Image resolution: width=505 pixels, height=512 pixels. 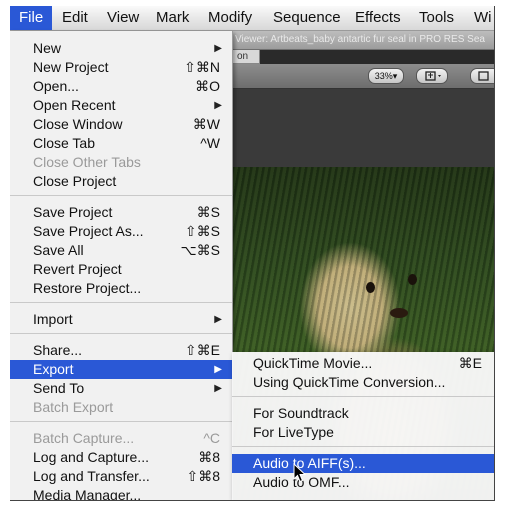 I want to click on menu-item-shortcut: ⌘W, so click(x=206, y=124).